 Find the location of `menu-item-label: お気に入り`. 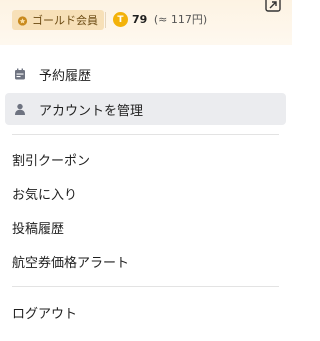

menu-item-label: お気に入り is located at coordinates (45, 195).